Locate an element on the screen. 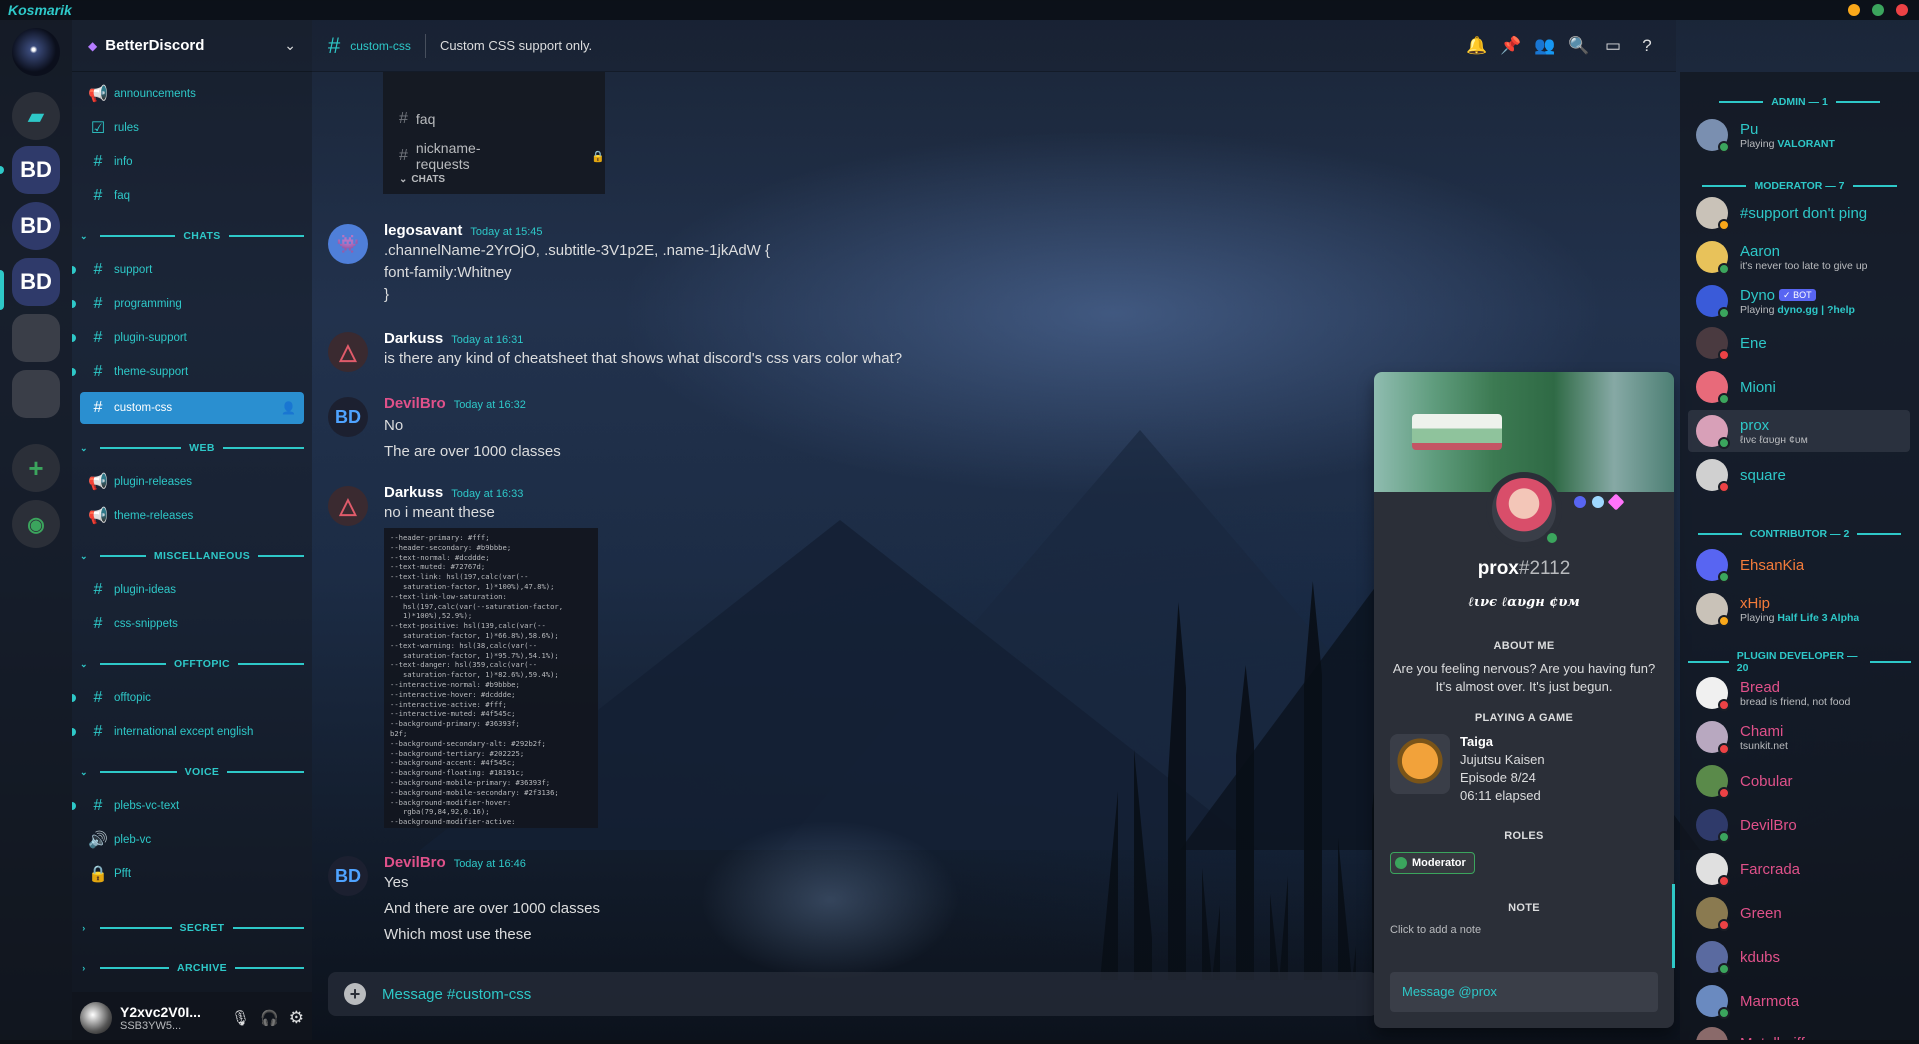  channel-plugin-releases: 📢 plugin-releases is located at coordinates (192, 482).